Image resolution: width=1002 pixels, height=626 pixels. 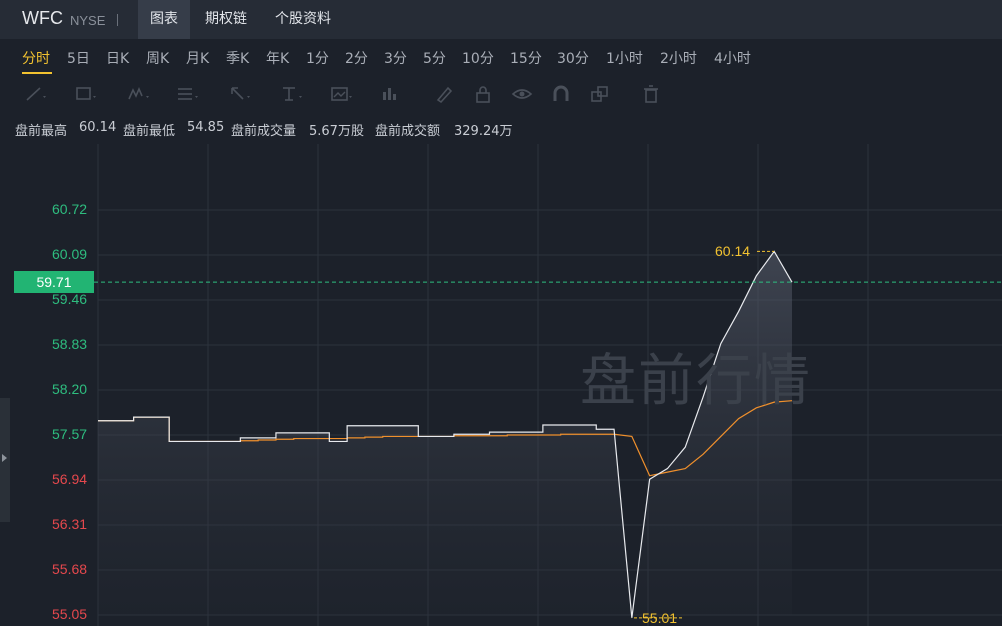 What do you see at coordinates (70, 344) in the screenshot?
I see `y-axis-label: 58.83` at bounding box center [70, 344].